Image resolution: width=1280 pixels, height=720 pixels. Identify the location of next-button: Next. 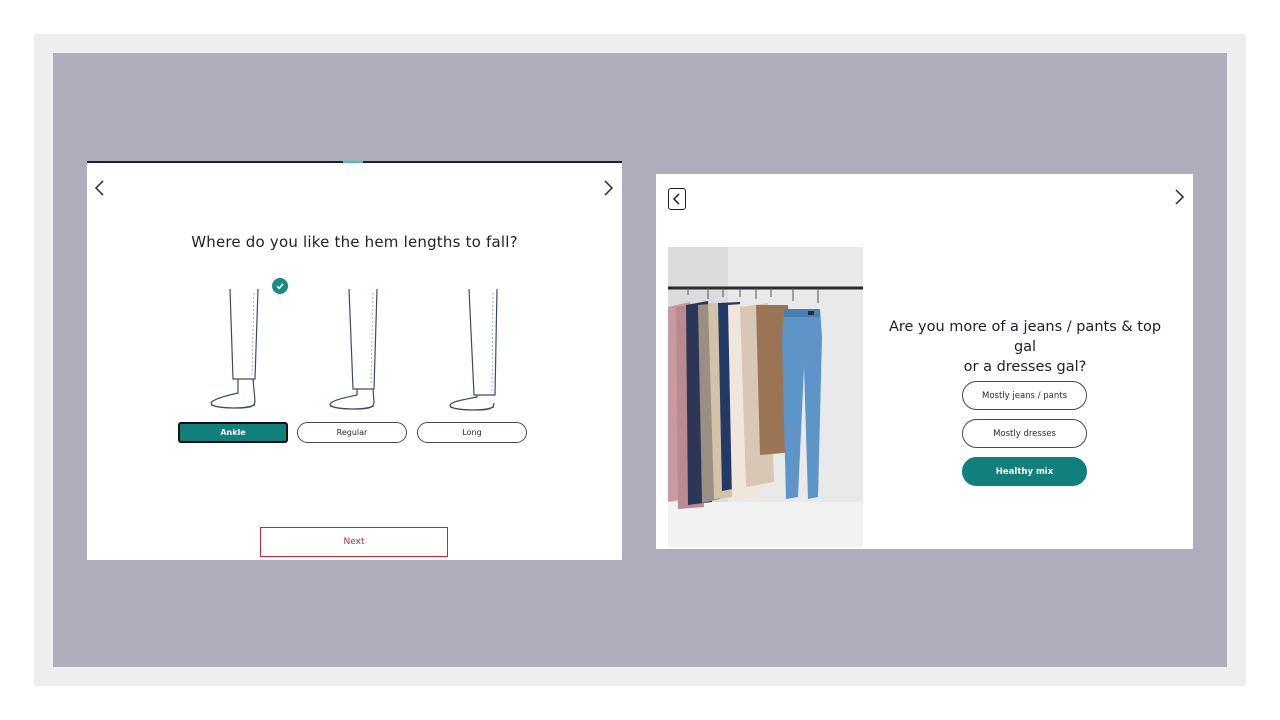
(354, 542).